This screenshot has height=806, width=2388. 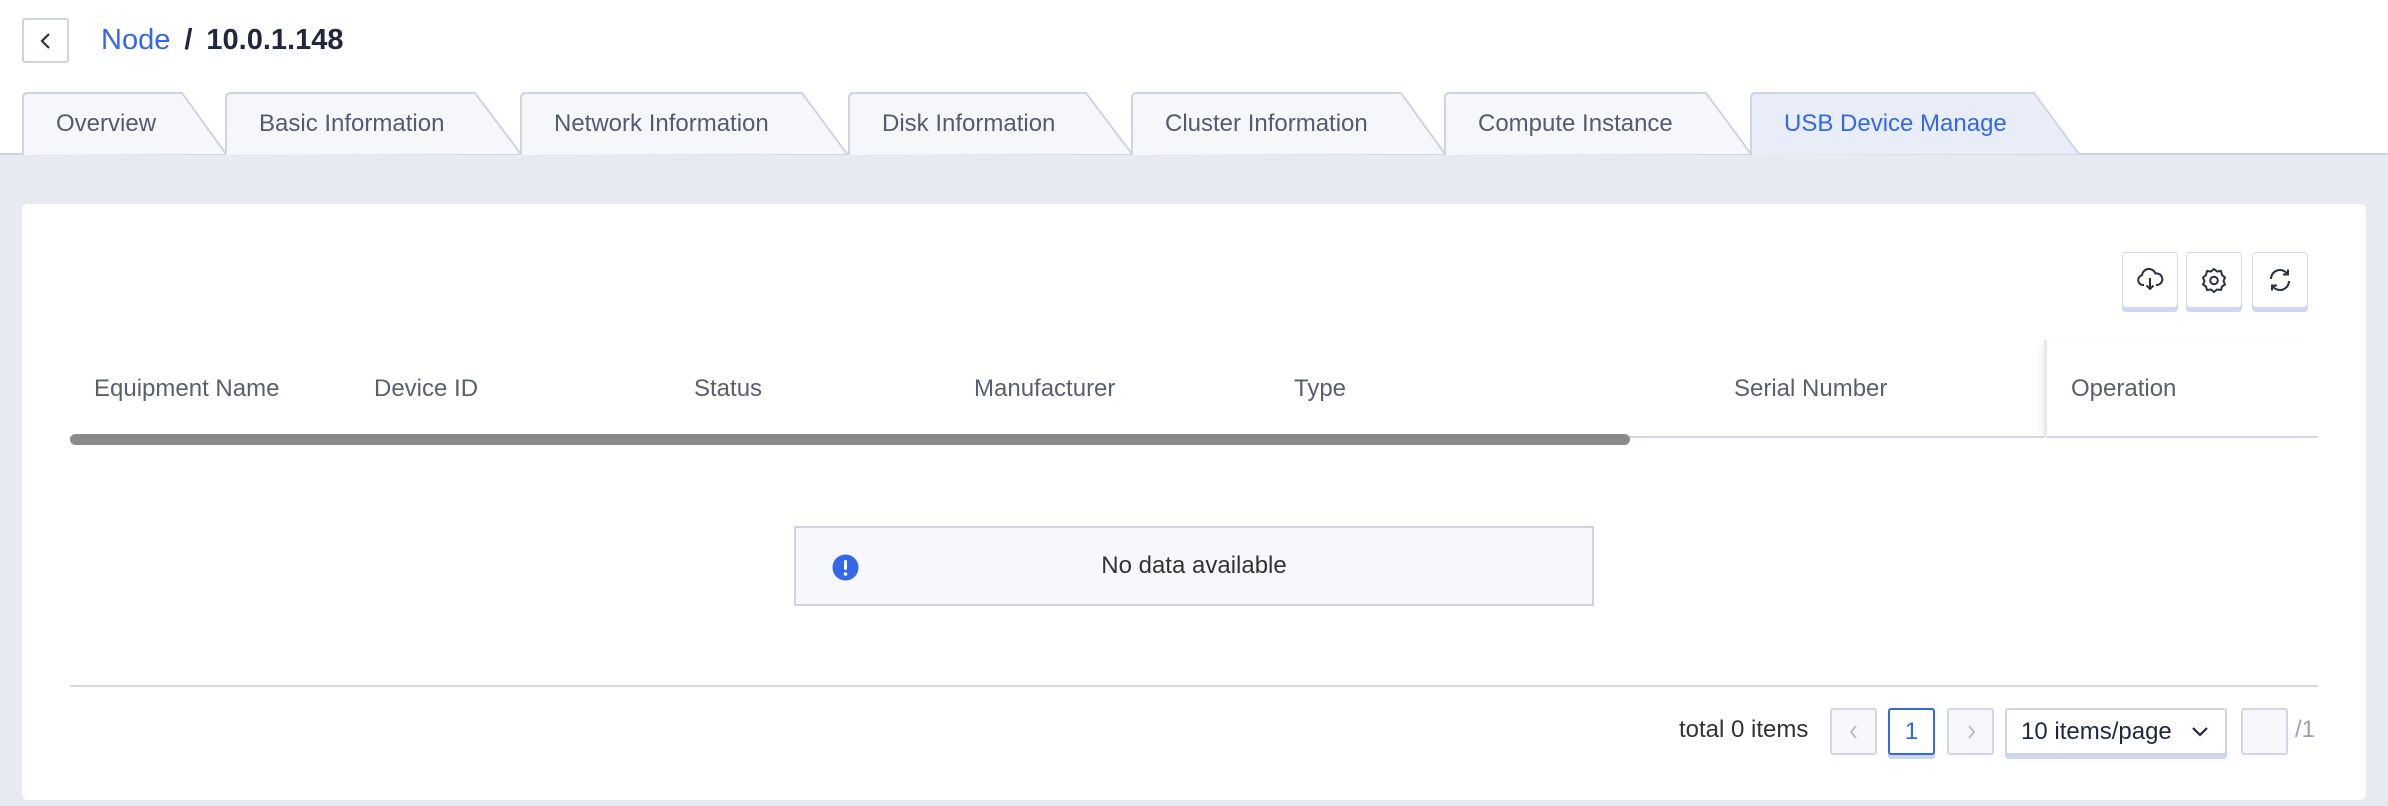 I want to click on column-header-operation: Operation, so click(x=2123, y=389).